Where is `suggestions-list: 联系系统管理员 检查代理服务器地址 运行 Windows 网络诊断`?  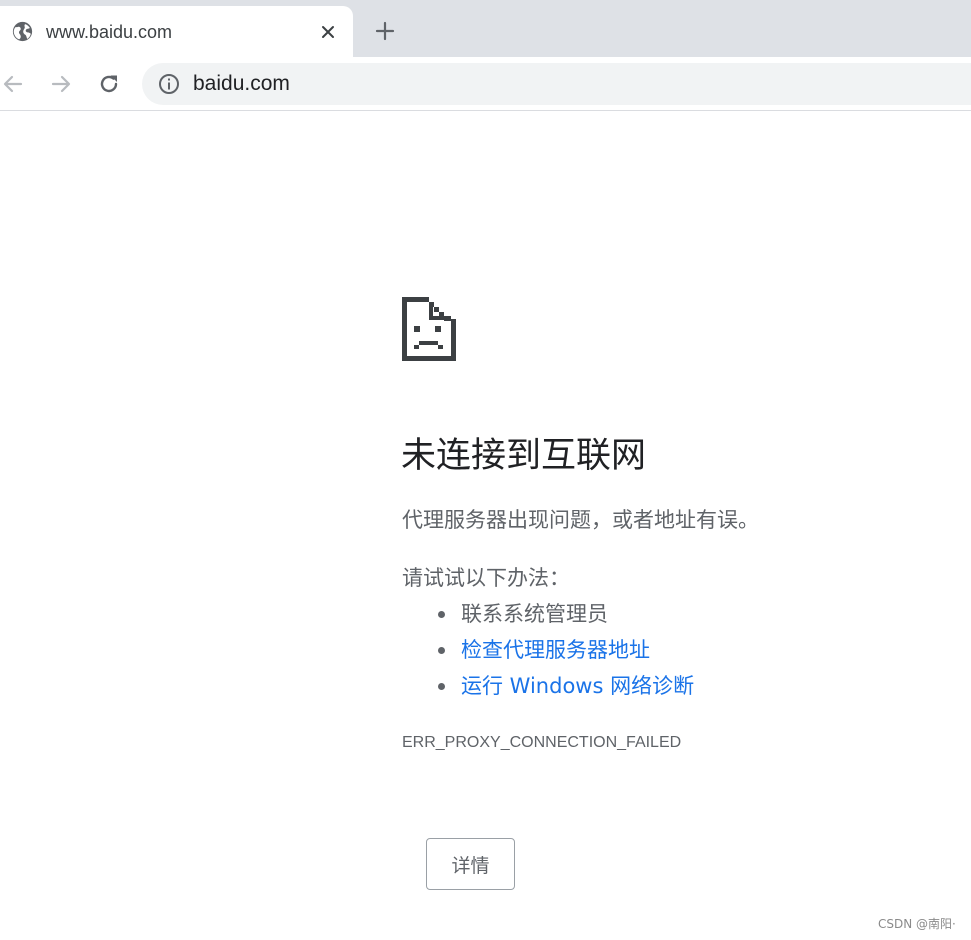
suggestions-list: 联系系统管理员 检查代理服务器地址 运行 Windows 网络诊断 is located at coordinates (566, 652).